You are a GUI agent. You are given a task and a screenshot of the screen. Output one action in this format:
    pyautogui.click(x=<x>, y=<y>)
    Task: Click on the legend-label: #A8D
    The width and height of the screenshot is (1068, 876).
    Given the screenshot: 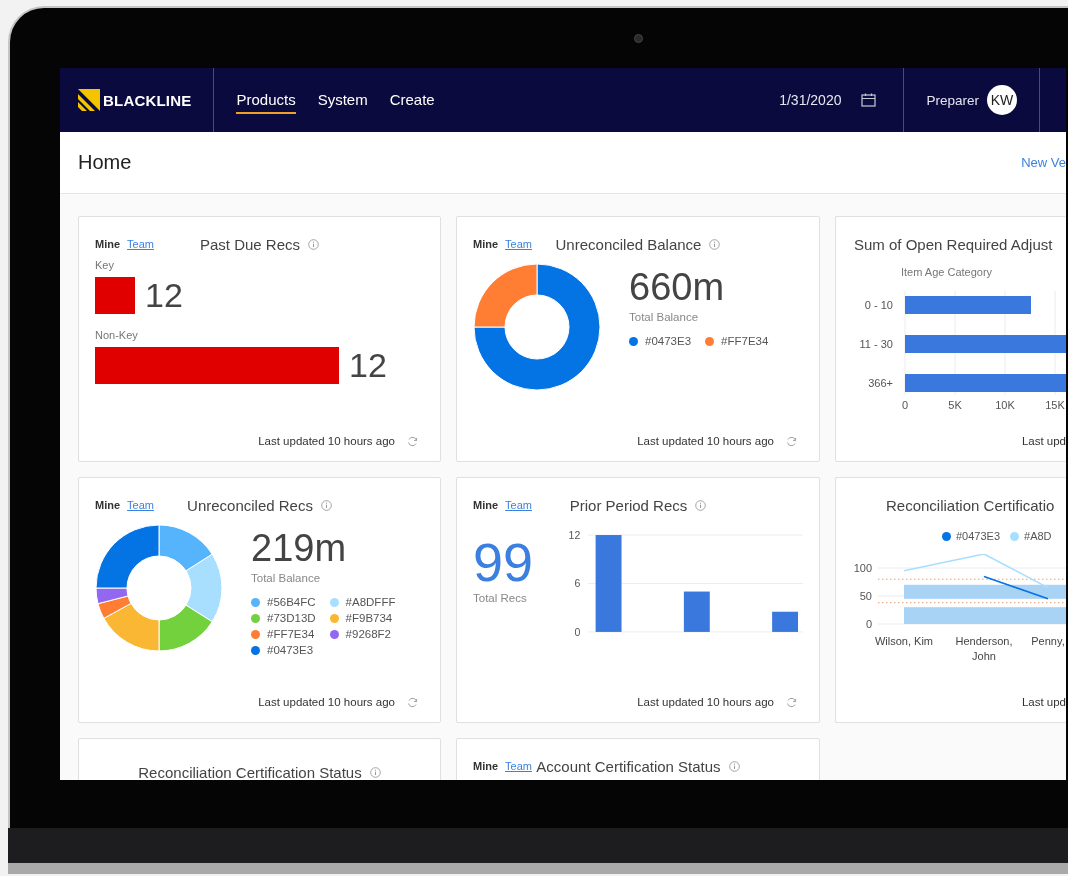 What is the action you would take?
    pyautogui.click(x=1038, y=536)
    